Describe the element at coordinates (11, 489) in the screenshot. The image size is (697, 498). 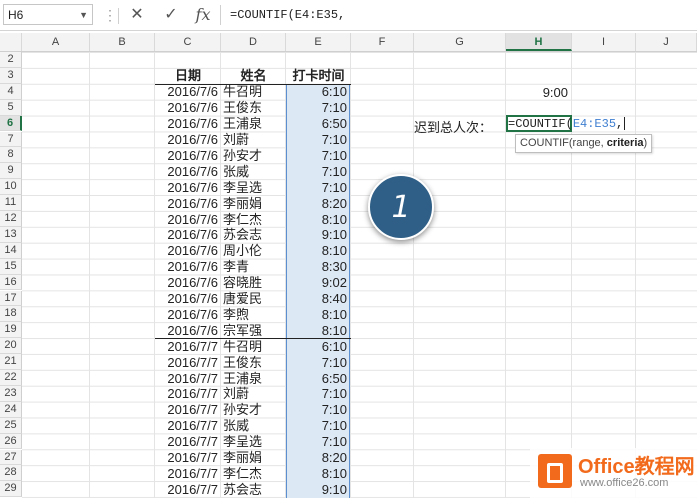
I see `row-header-29: 29` at that location.